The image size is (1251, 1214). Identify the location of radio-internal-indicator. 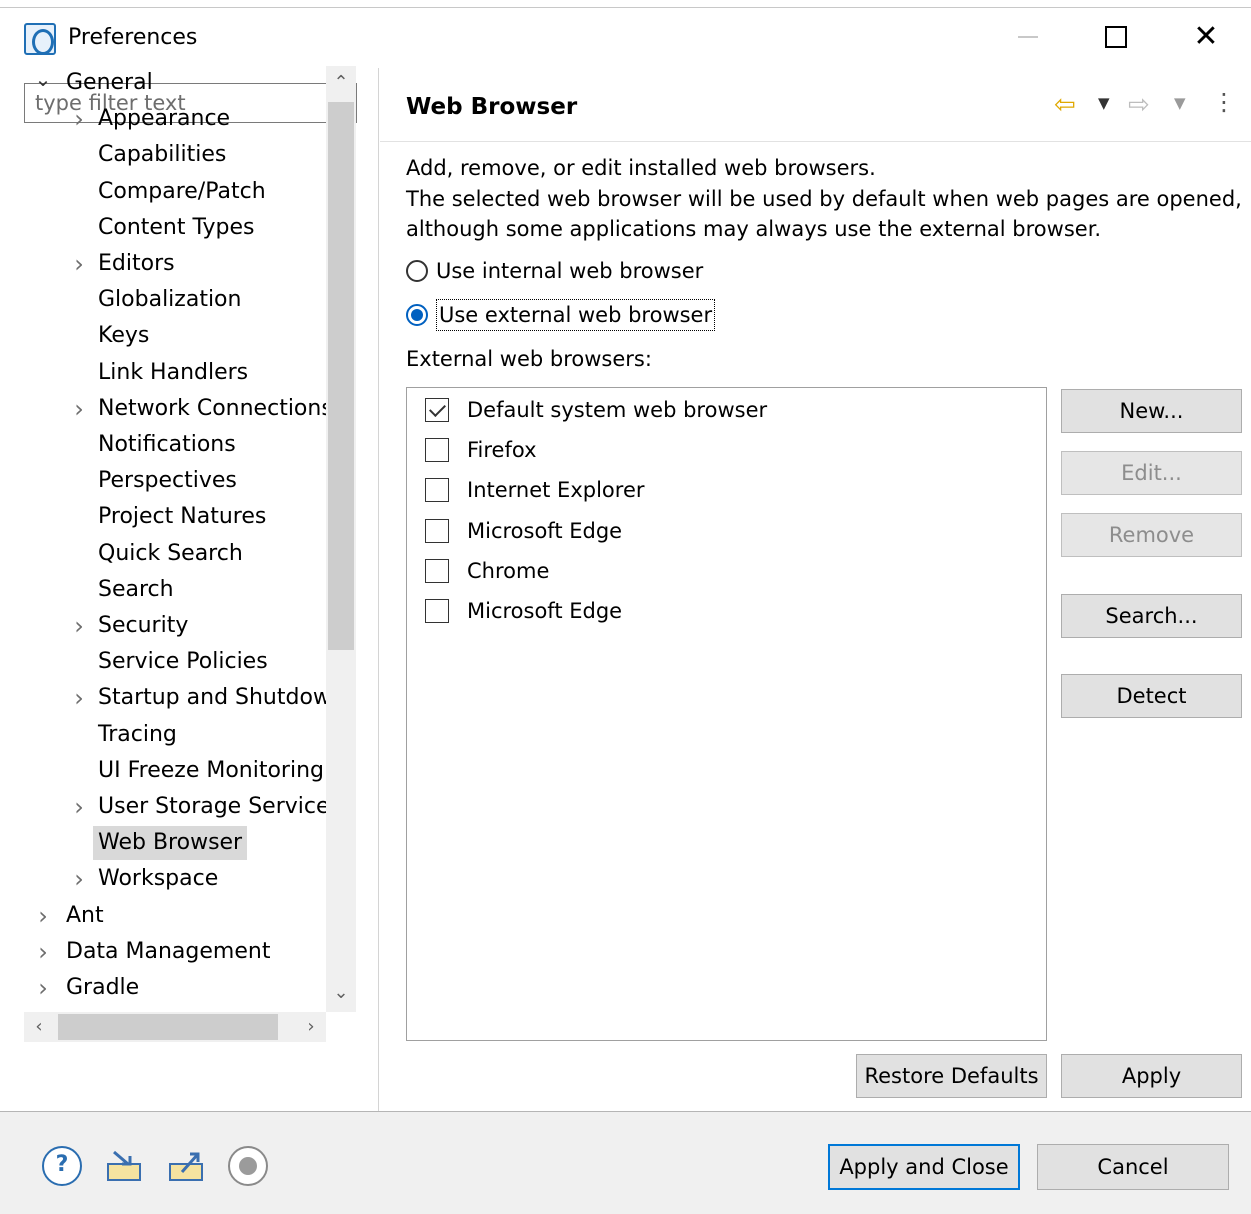
(417, 271).